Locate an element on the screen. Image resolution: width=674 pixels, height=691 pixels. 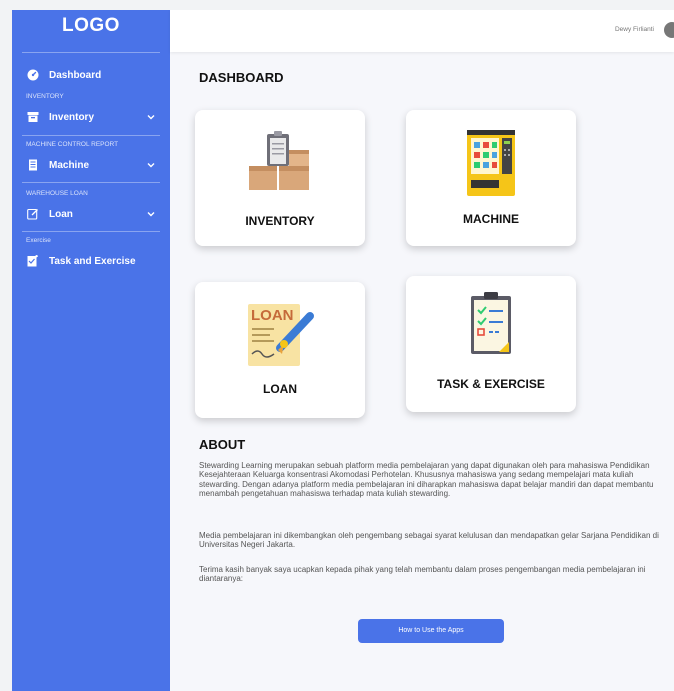
section-label-exercise: Exercise is located at coordinates (38, 240).